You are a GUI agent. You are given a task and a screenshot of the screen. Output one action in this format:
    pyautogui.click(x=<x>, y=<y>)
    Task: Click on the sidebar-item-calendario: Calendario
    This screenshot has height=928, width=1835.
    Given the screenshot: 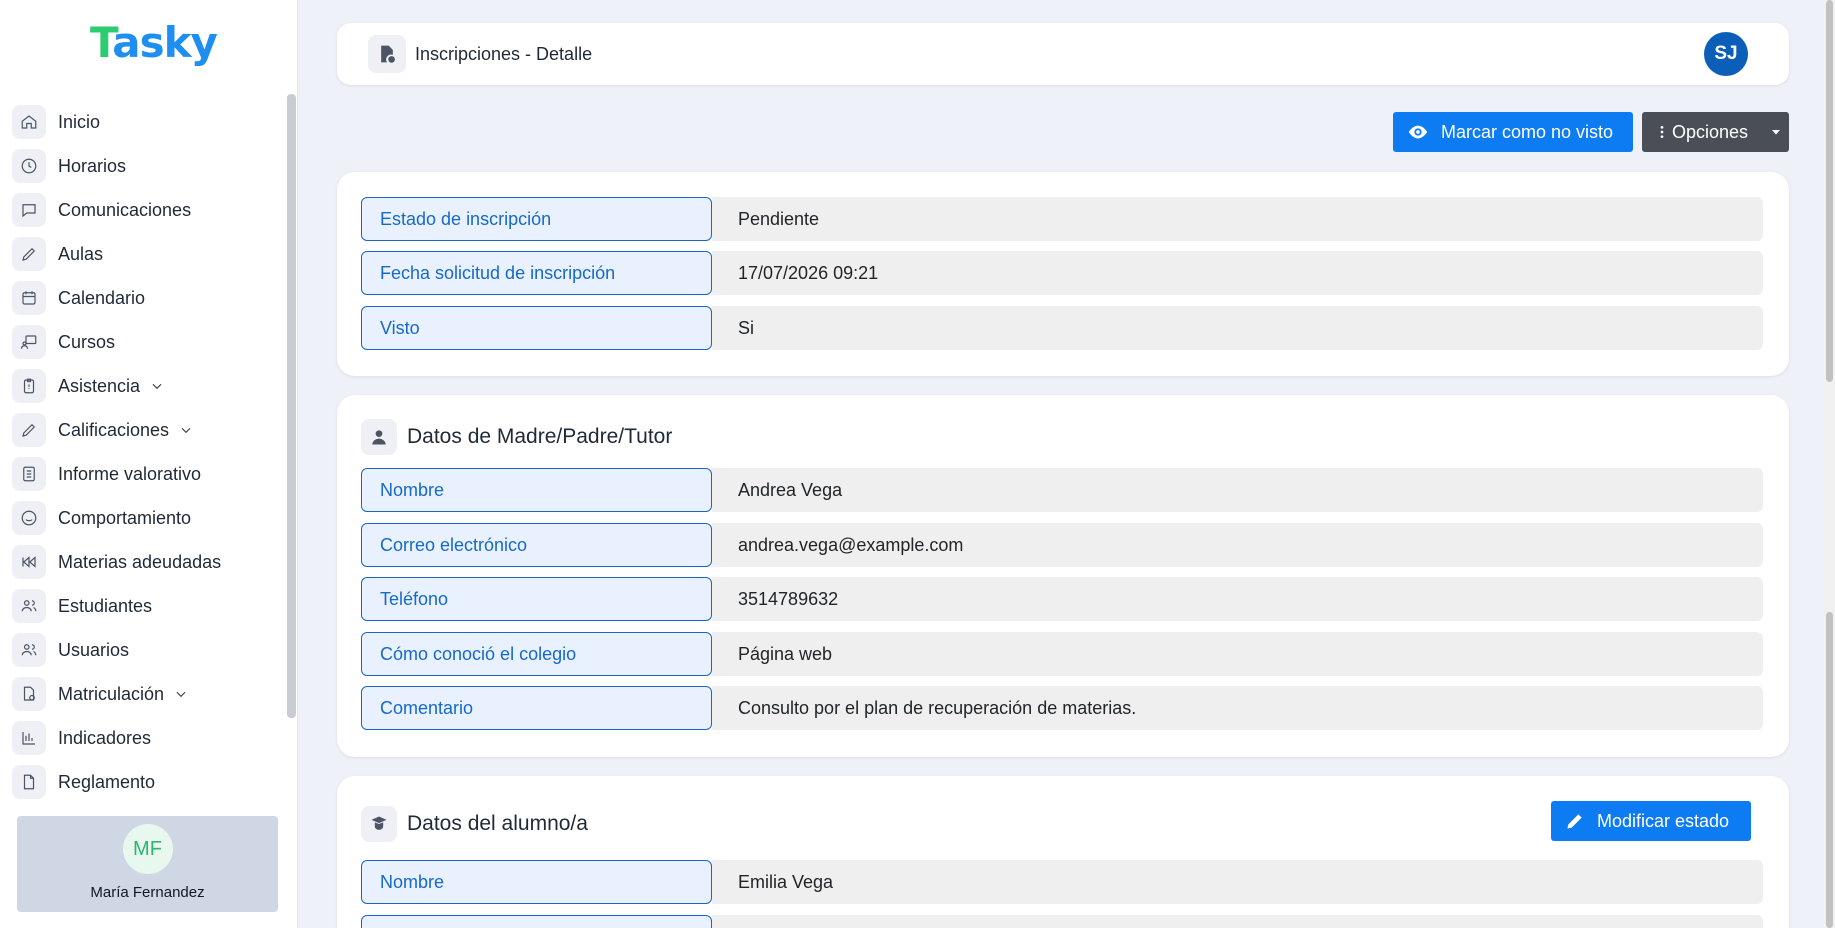 What is the action you would take?
    pyautogui.click(x=143, y=298)
    